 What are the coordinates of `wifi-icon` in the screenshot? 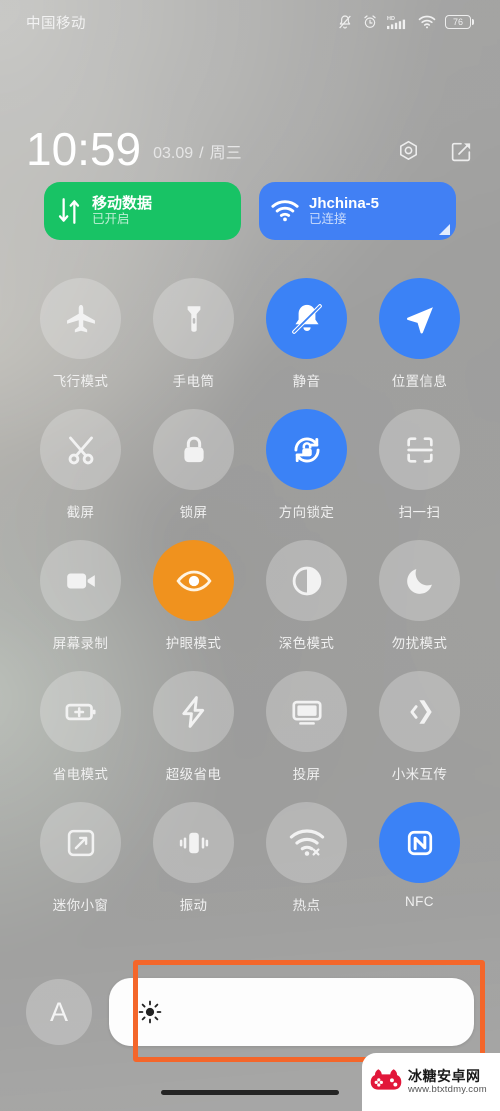 It's located at (427, 22).